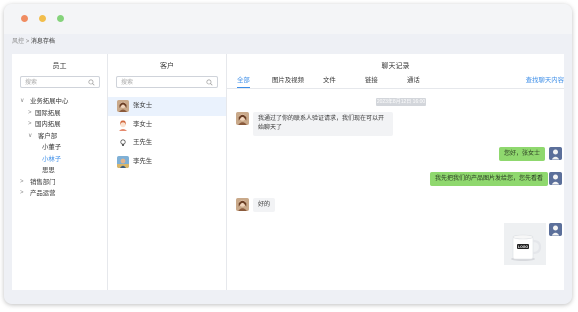 The width and height of the screenshot is (578, 312). Describe the element at coordinates (49, 101) in the screenshot. I see `tree-node-label: 业务拓展中心` at that location.